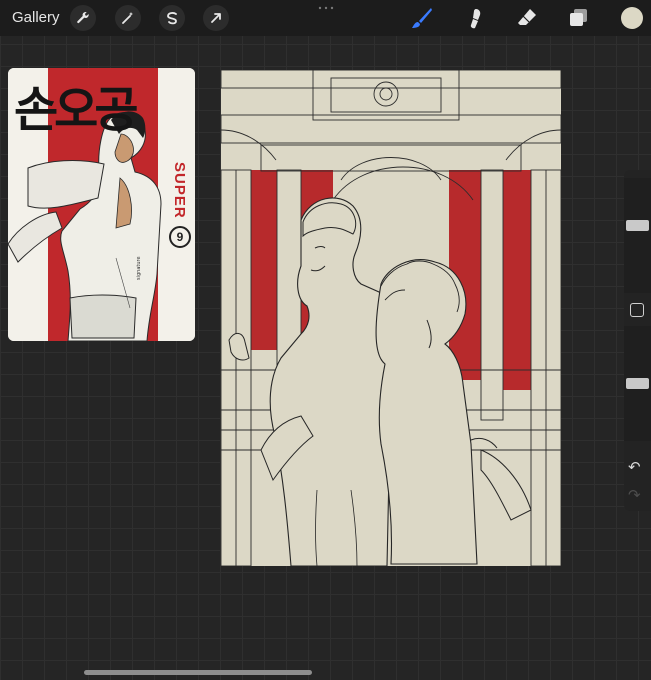 Image resolution: width=651 pixels, height=680 pixels. Describe the element at coordinates (637, 225) in the screenshot. I see `brush-size-thumb` at that location.